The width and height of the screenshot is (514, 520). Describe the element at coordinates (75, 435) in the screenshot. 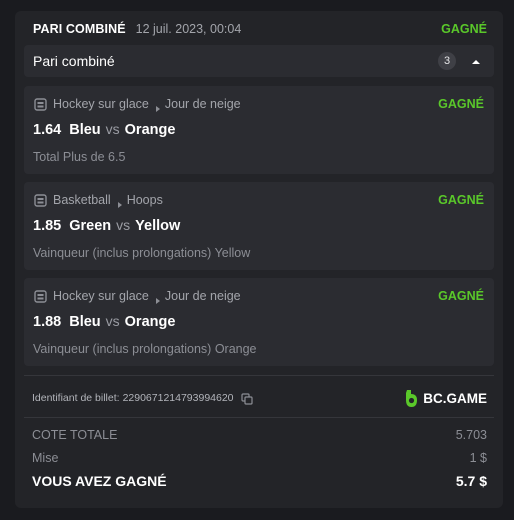

I see `total-odds-label: COTE TOTALE` at that location.